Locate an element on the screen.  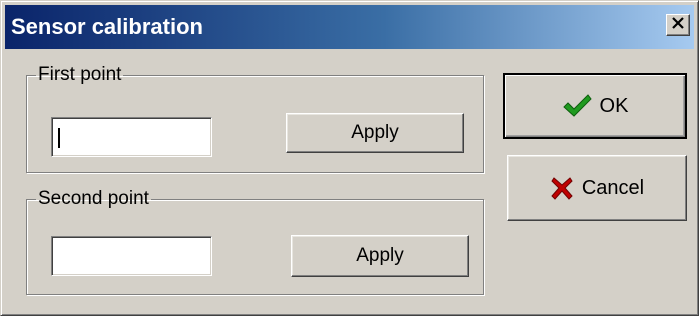
second-point-input is located at coordinates (131, 256).